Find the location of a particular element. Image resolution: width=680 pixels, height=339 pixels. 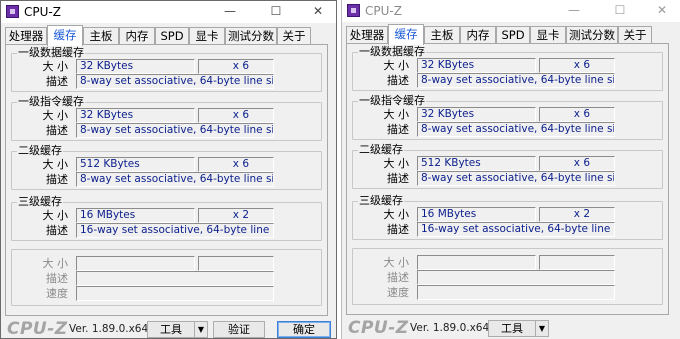

ok-button: 确定 is located at coordinates (304, 329).